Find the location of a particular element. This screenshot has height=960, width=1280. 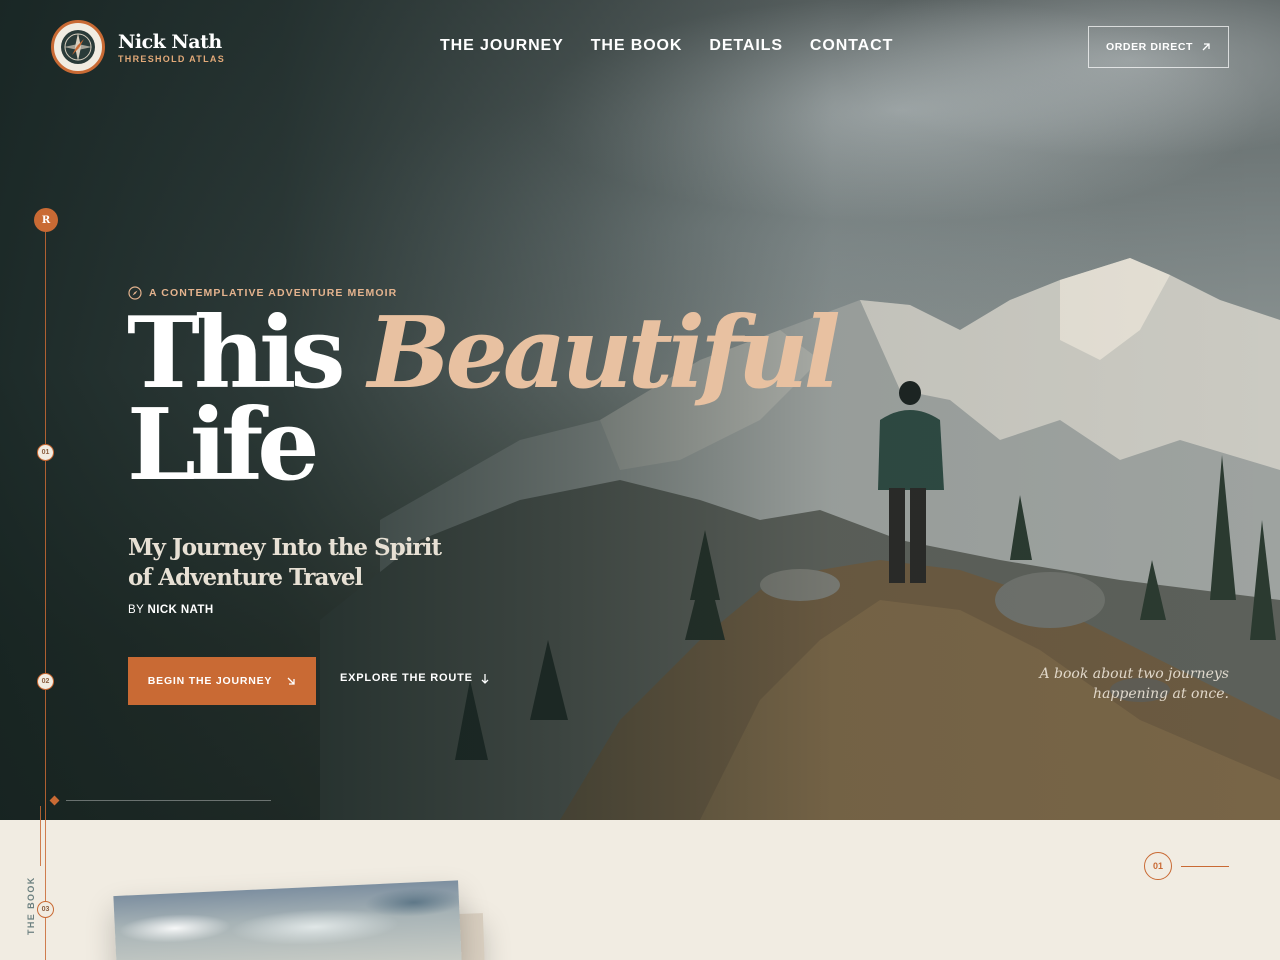

rail-section-label: THE BOOK is located at coordinates (31, 905).